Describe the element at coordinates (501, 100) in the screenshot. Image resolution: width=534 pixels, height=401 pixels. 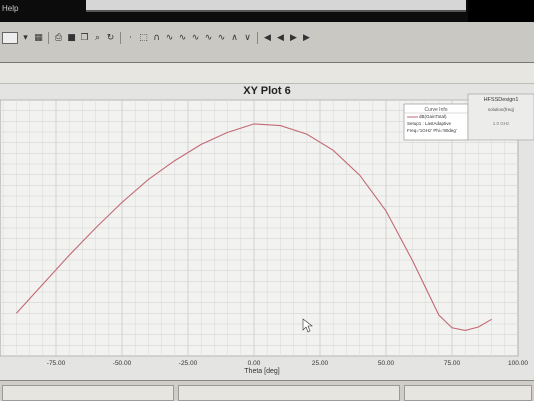
I see `design-label: HFSSDesign1` at that location.